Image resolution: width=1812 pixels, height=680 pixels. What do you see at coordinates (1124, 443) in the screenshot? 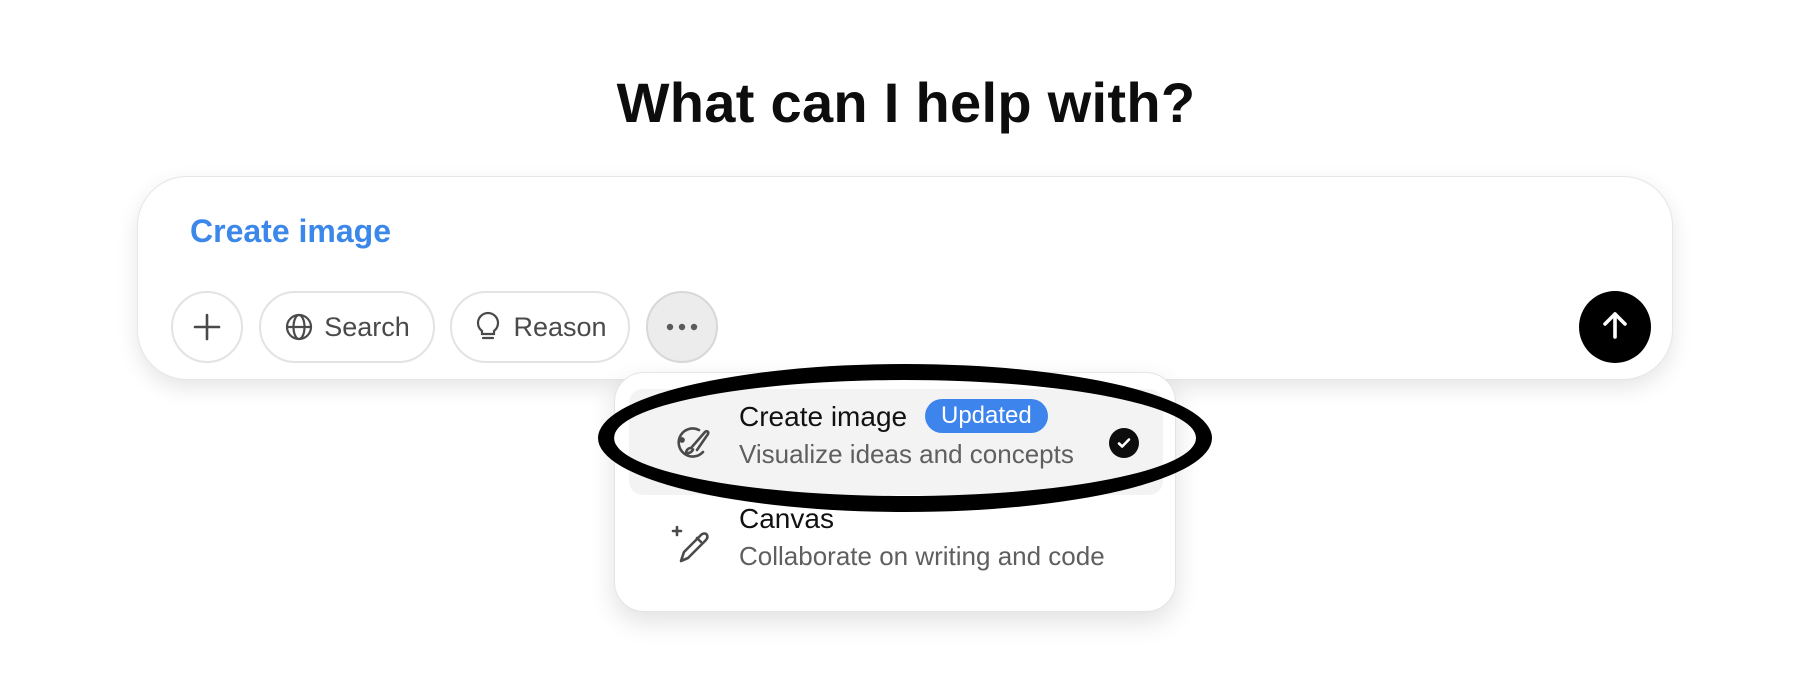
I see `checkmark-icon` at bounding box center [1124, 443].